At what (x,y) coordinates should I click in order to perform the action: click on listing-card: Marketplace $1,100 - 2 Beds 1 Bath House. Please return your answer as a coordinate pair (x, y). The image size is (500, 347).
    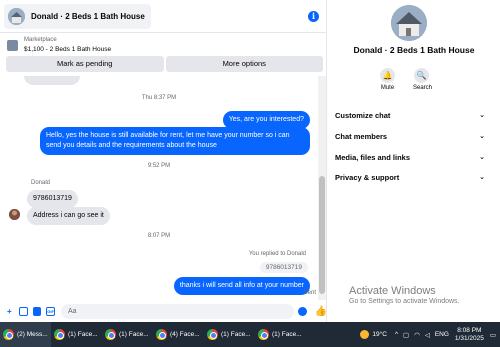
    Looking at the image, I should click on (163, 45).